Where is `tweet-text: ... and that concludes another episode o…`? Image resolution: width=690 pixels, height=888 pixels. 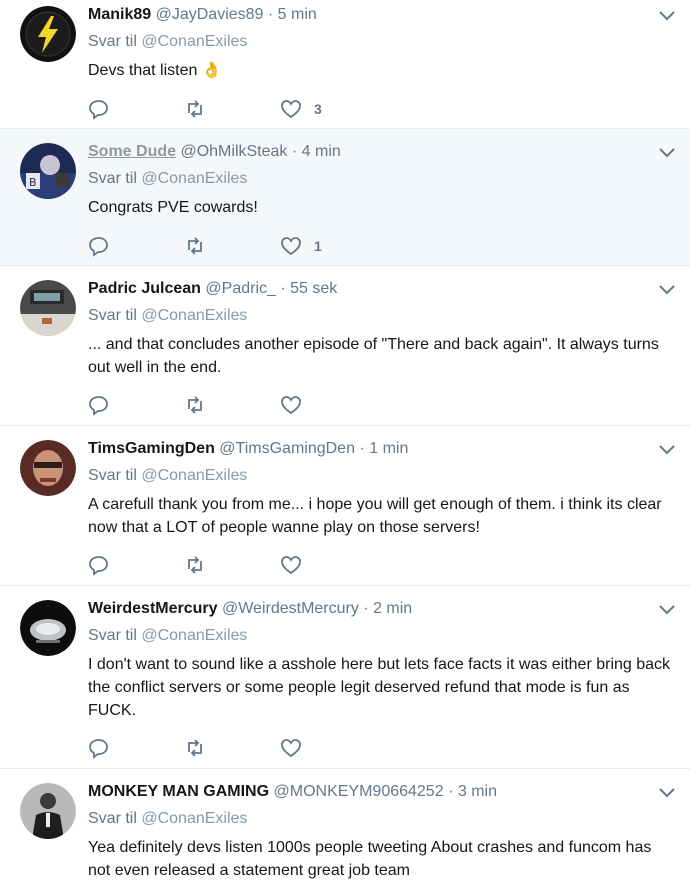
tweet-text: ... and that concludes another episode o… is located at coordinates (373, 356).